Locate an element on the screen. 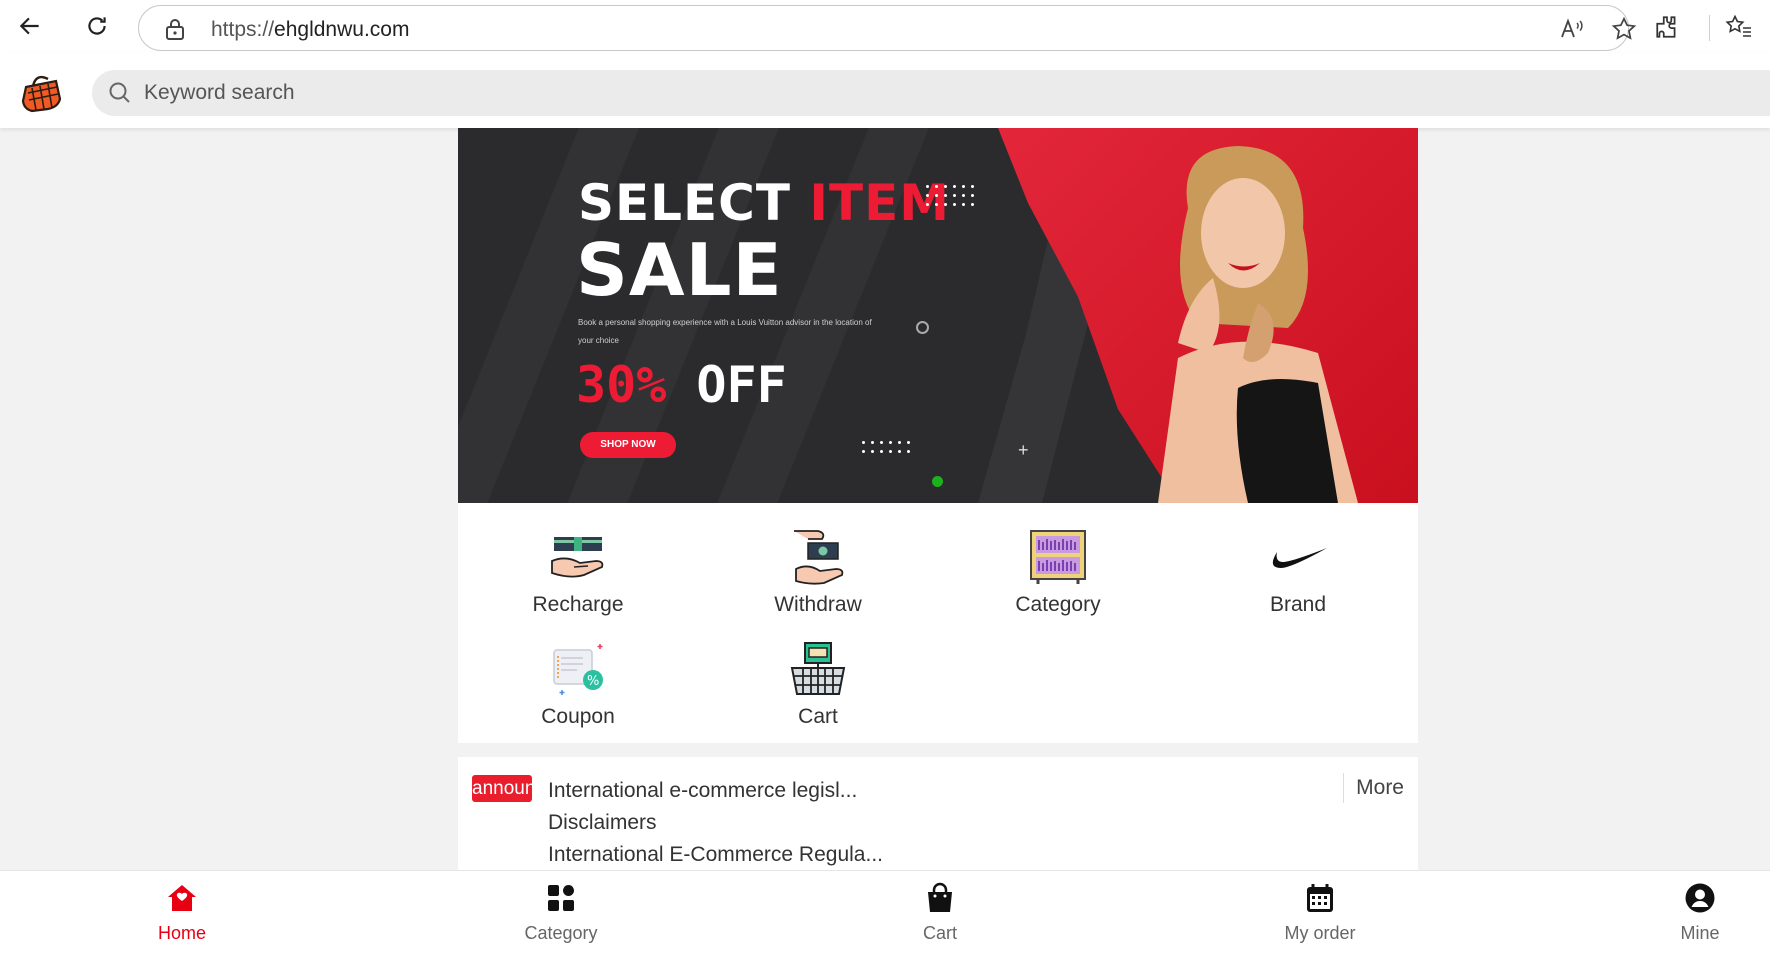 The width and height of the screenshot is (1770, 954). grid-icon is located at coordinates (561, 898).